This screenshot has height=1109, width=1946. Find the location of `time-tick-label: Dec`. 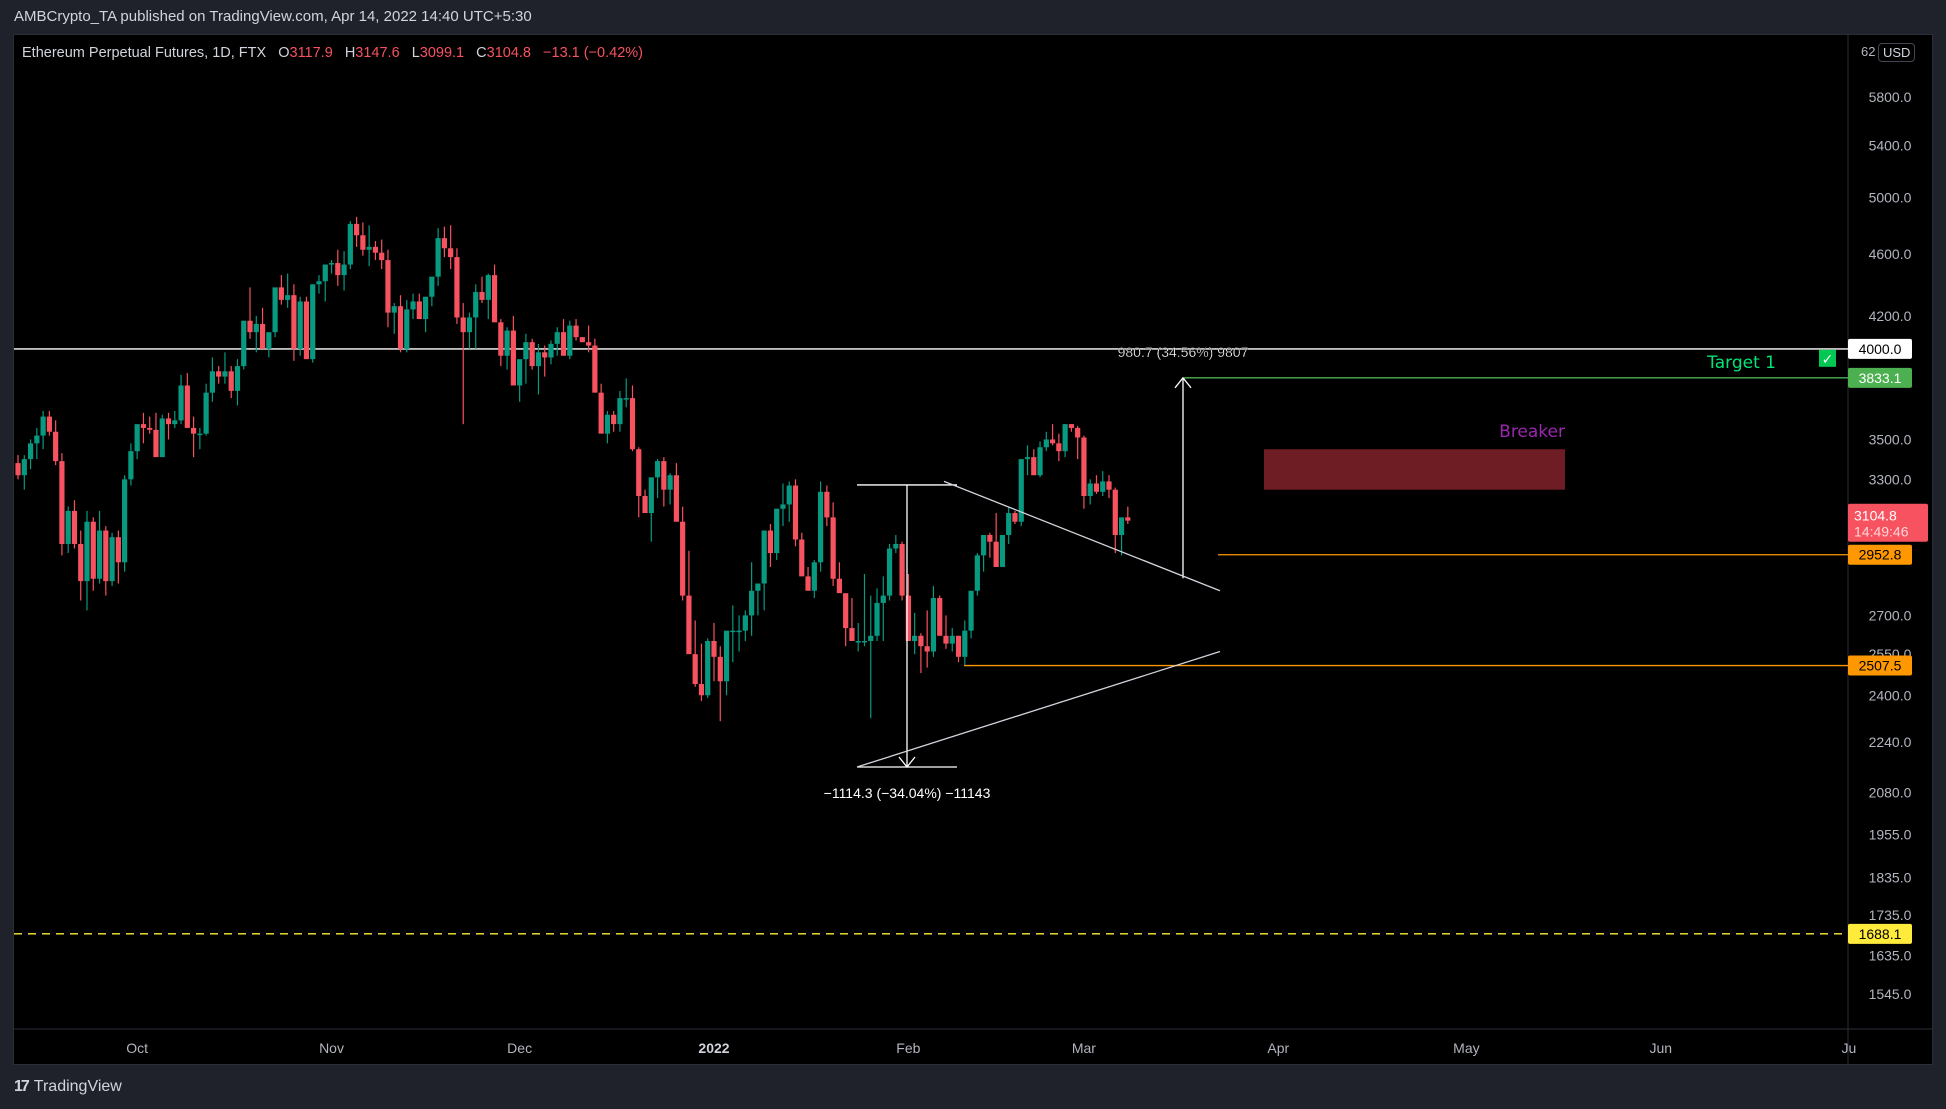

time-tick-label: Dec is located at coordinates (519, 1048).